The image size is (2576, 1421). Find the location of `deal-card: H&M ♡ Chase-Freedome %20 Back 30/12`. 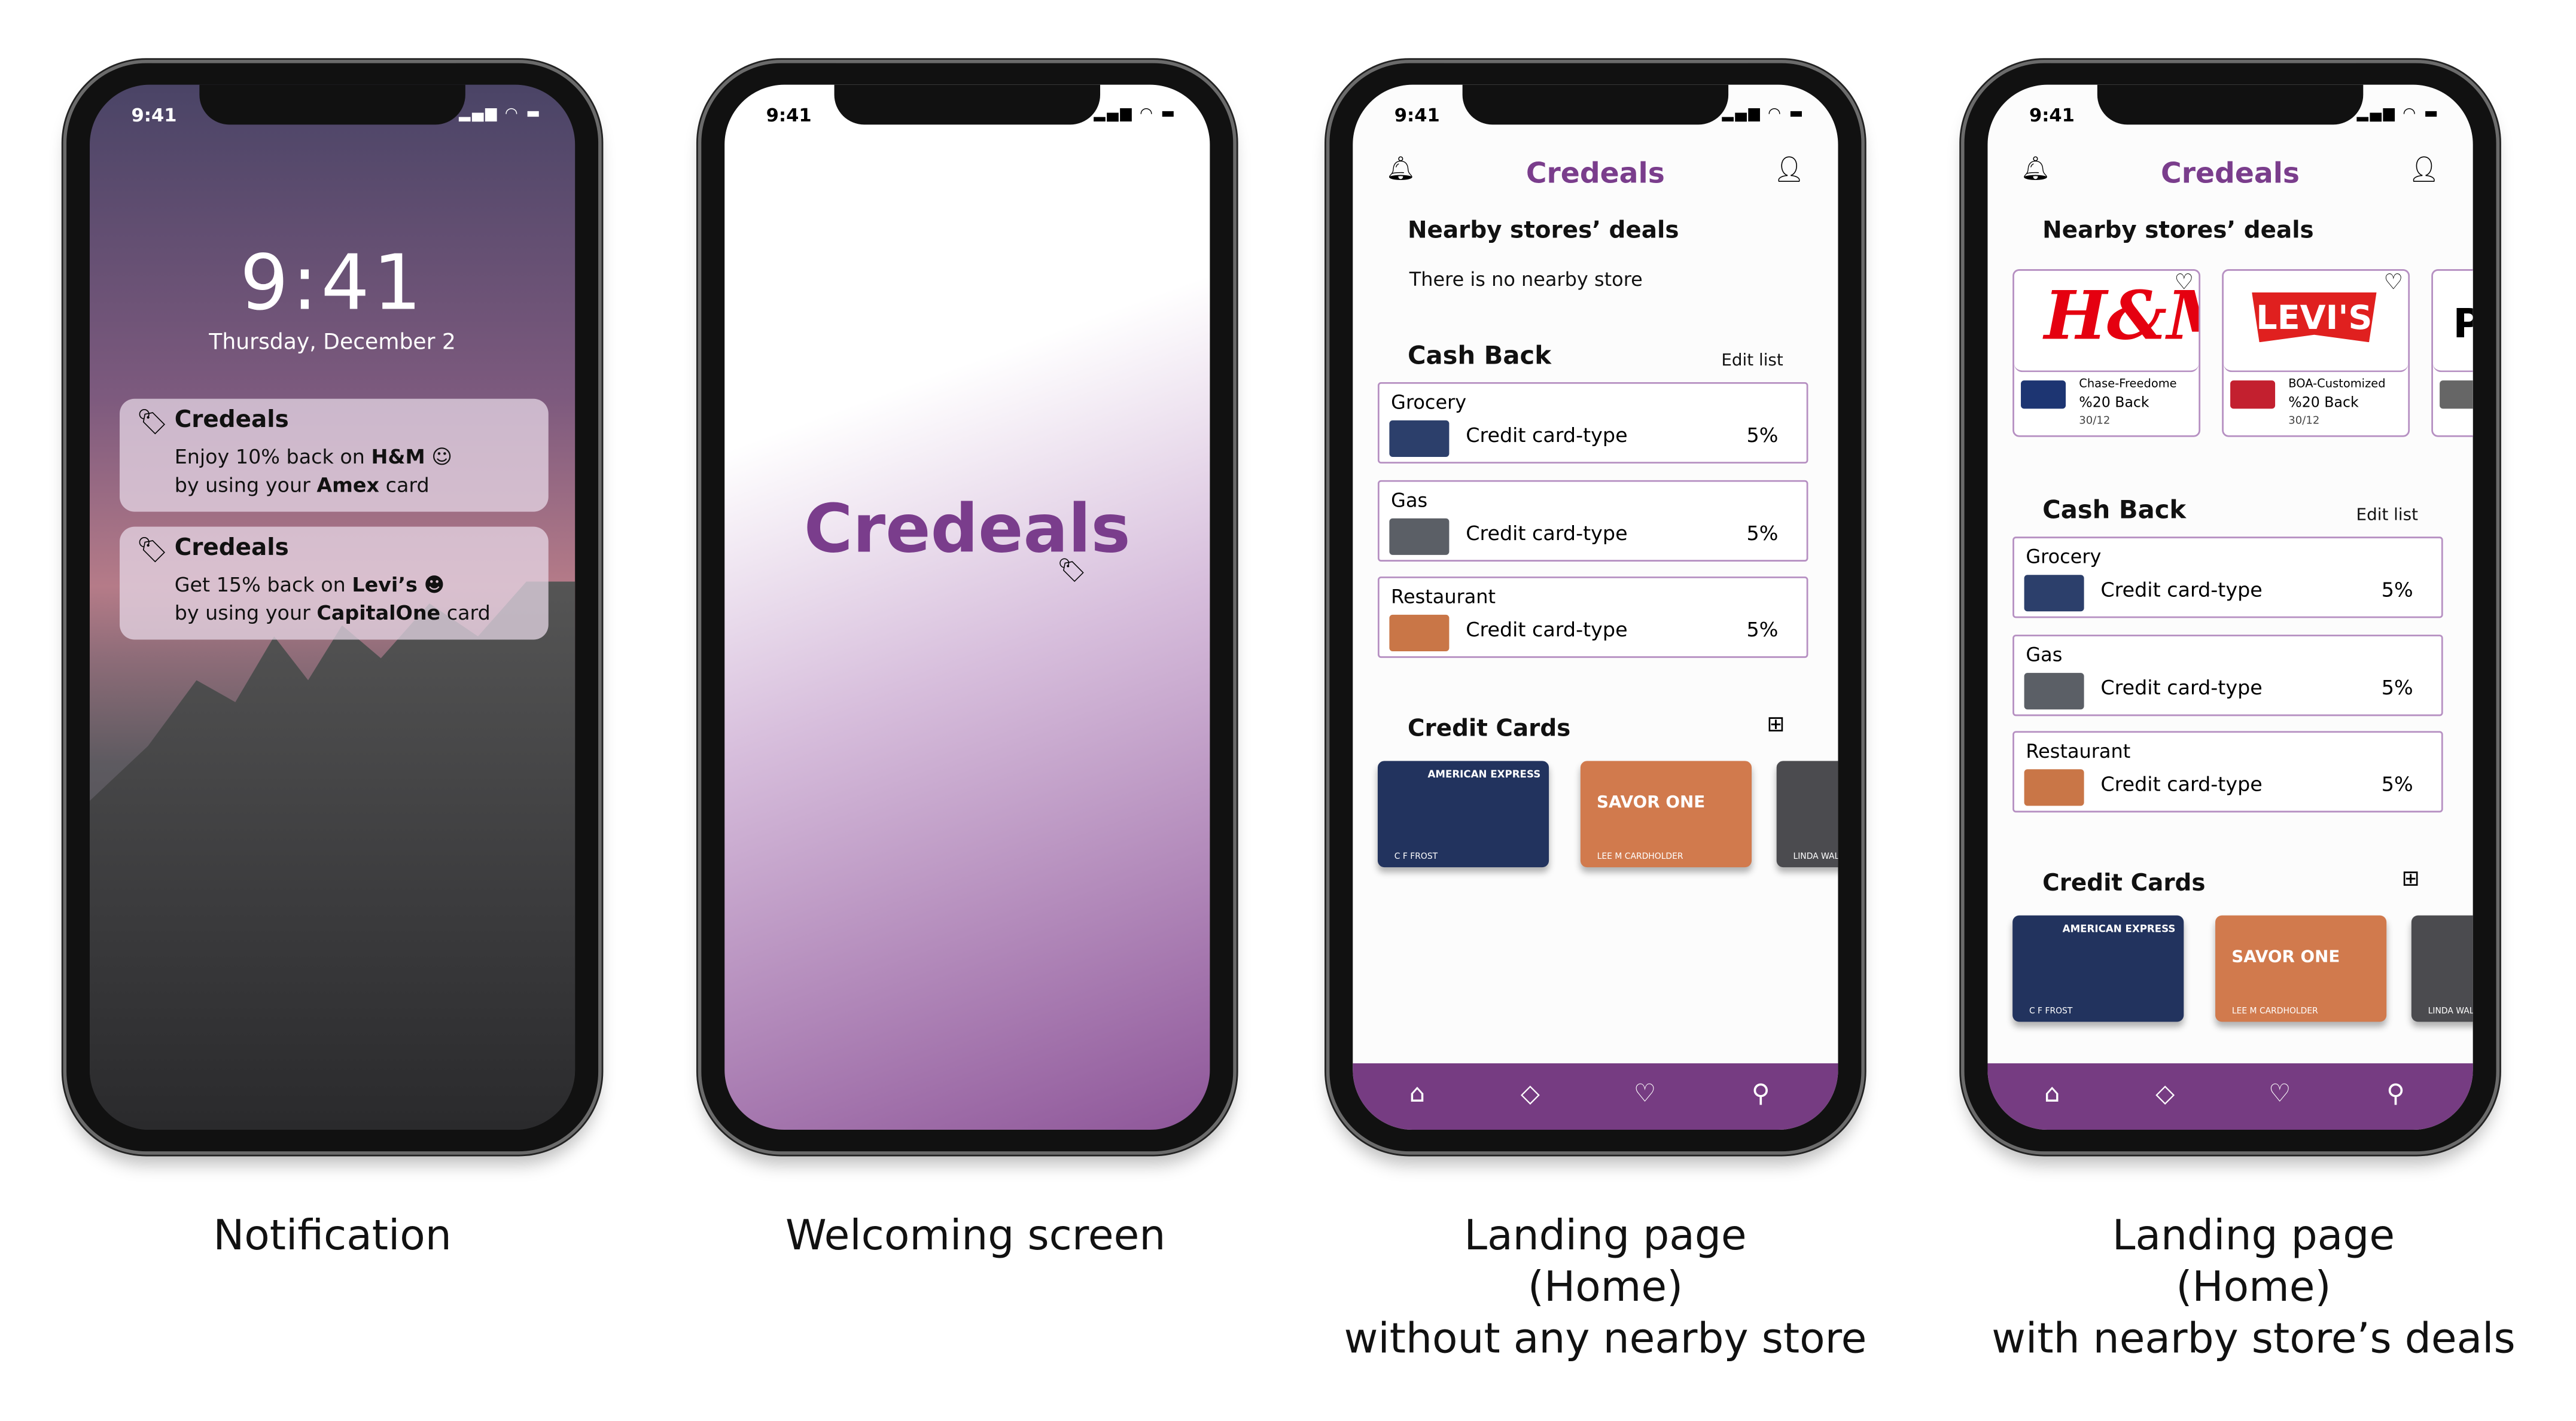

deal-card: H&M ♡ Chase-Freedome %20 Back 30/12 is located at coordinates (2106, 353).